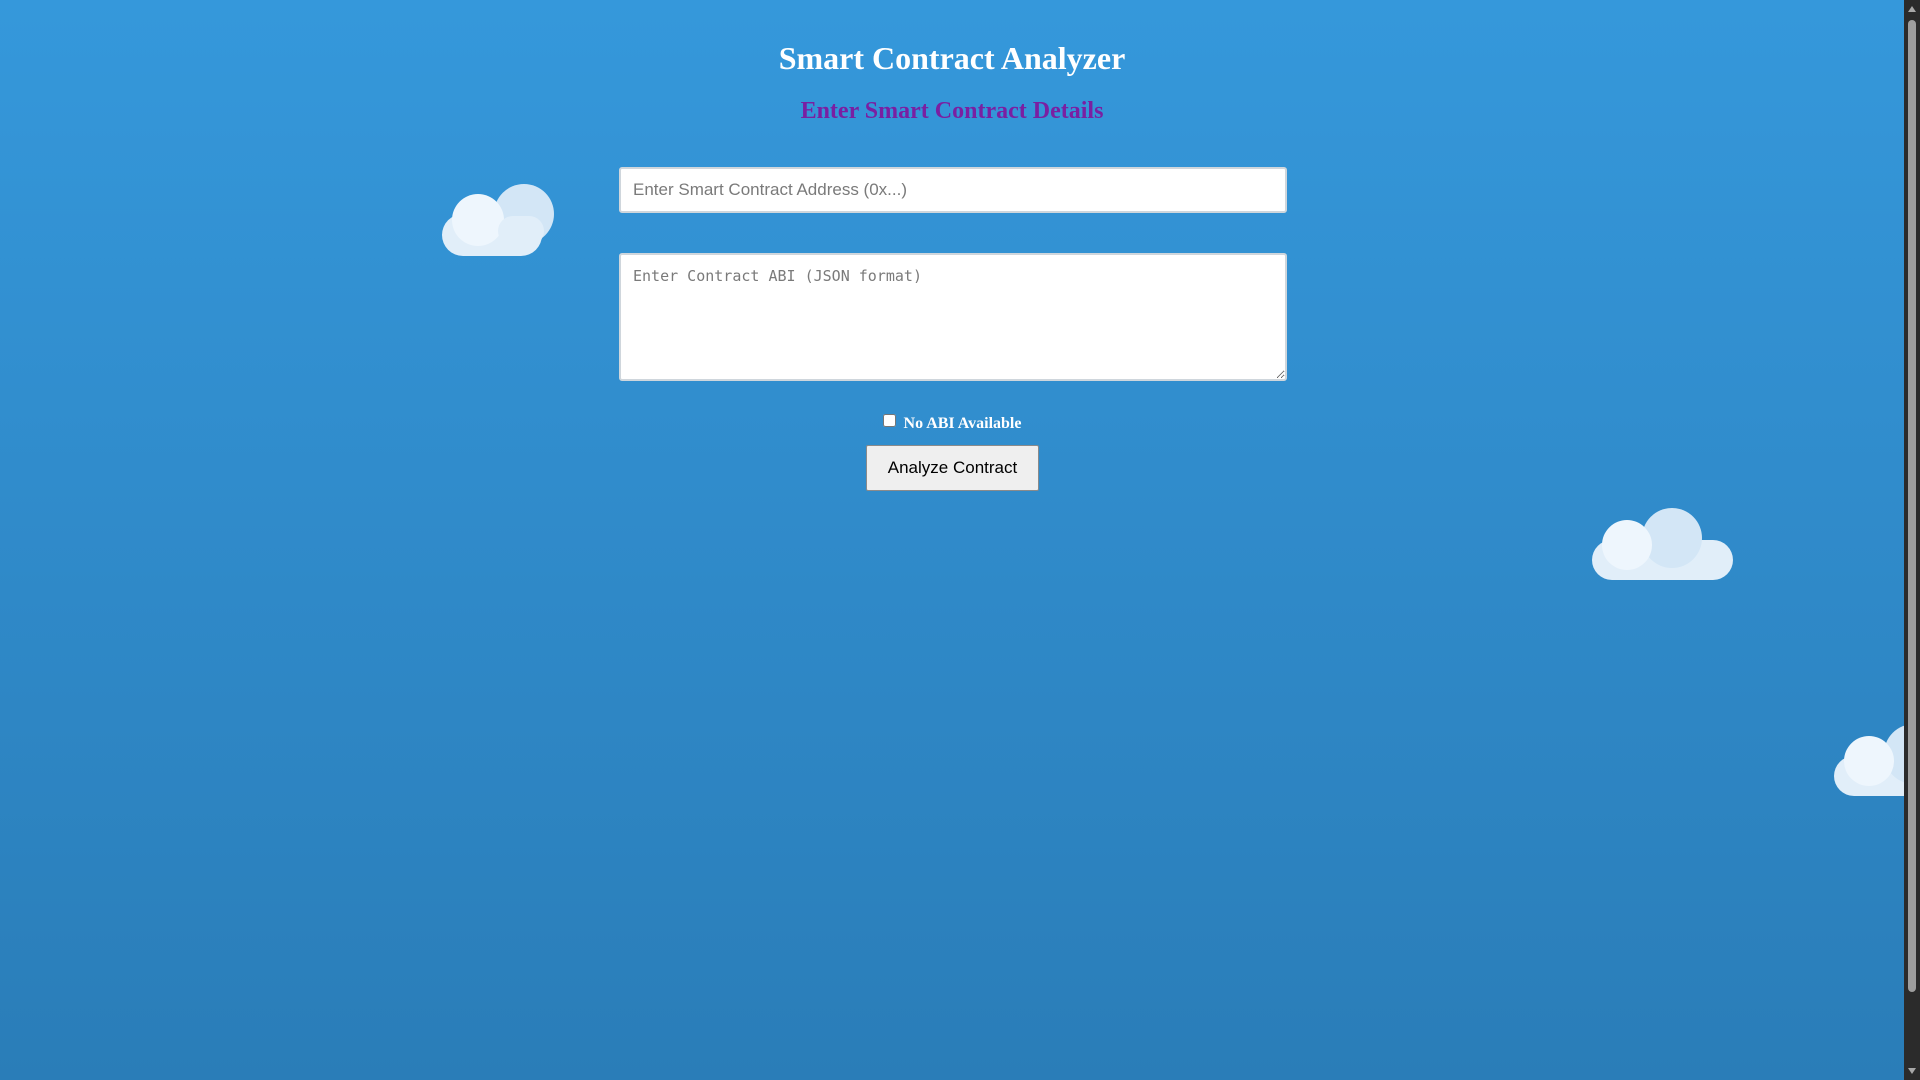 This screenshot has width=1920, height=1080. I want to click on contract-address-input, so click(953, 190).